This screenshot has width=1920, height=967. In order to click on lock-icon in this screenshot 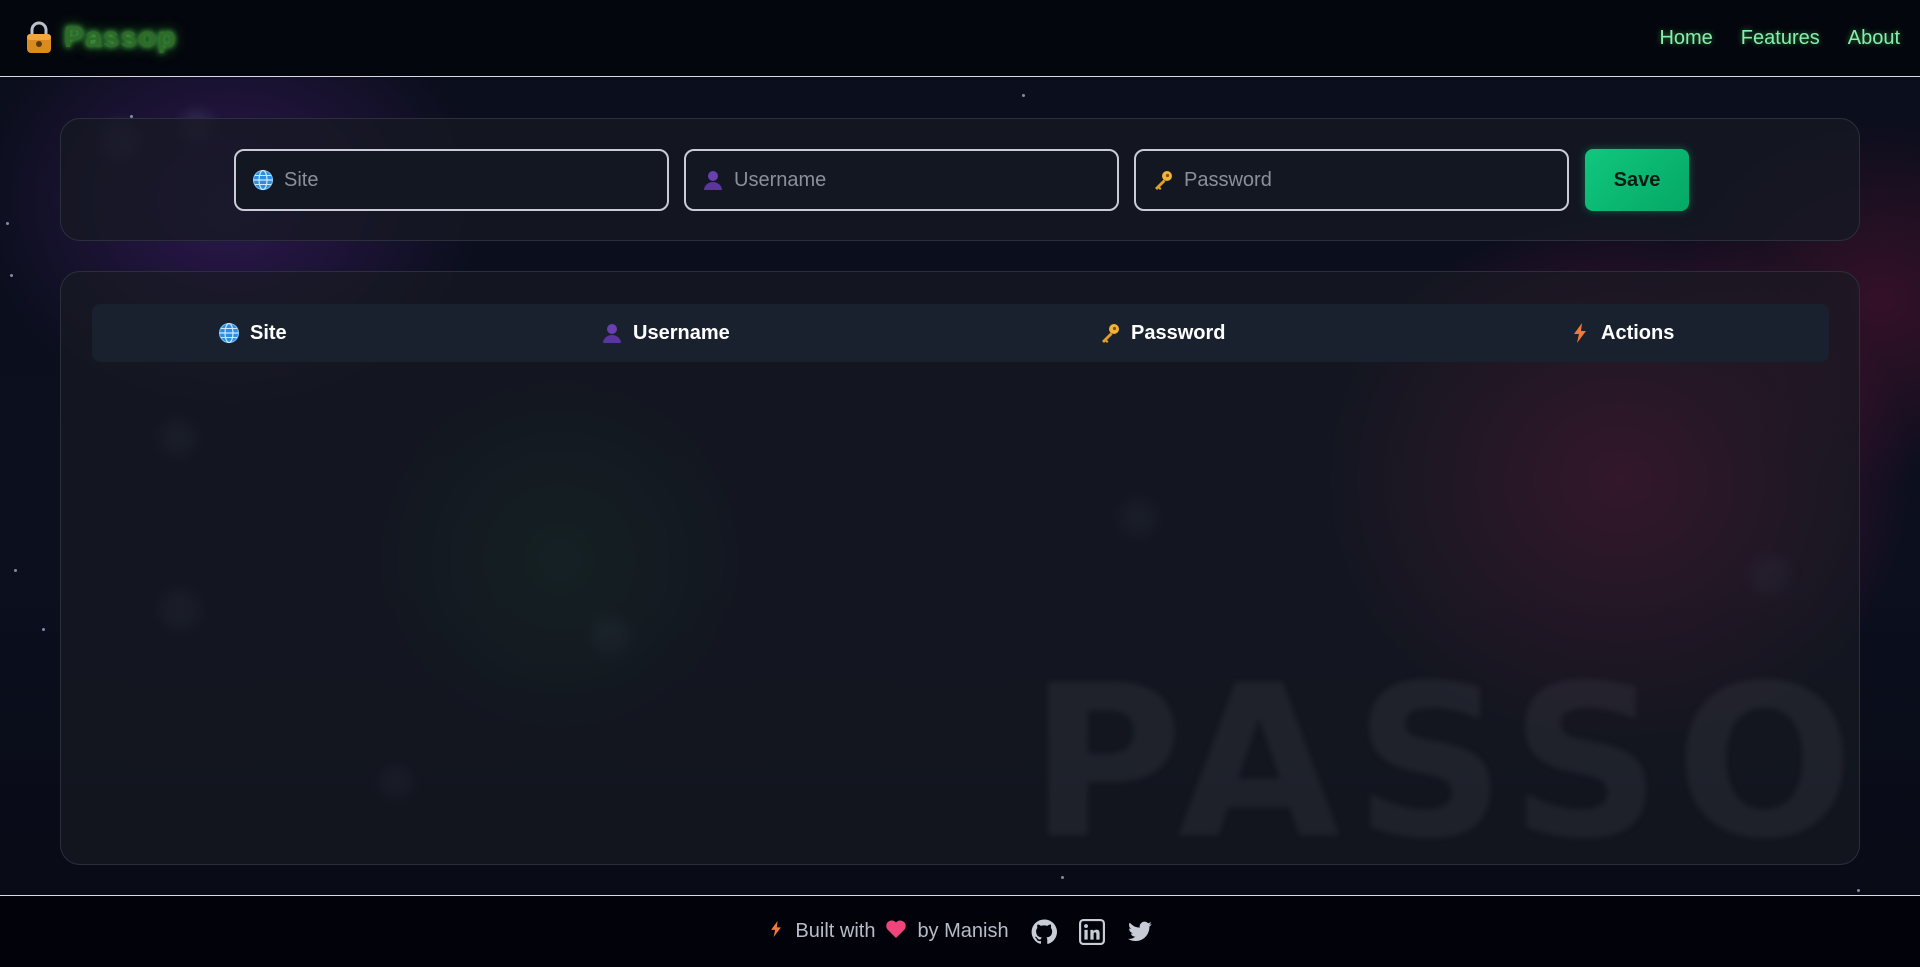, I will do `click(39, 38)`.